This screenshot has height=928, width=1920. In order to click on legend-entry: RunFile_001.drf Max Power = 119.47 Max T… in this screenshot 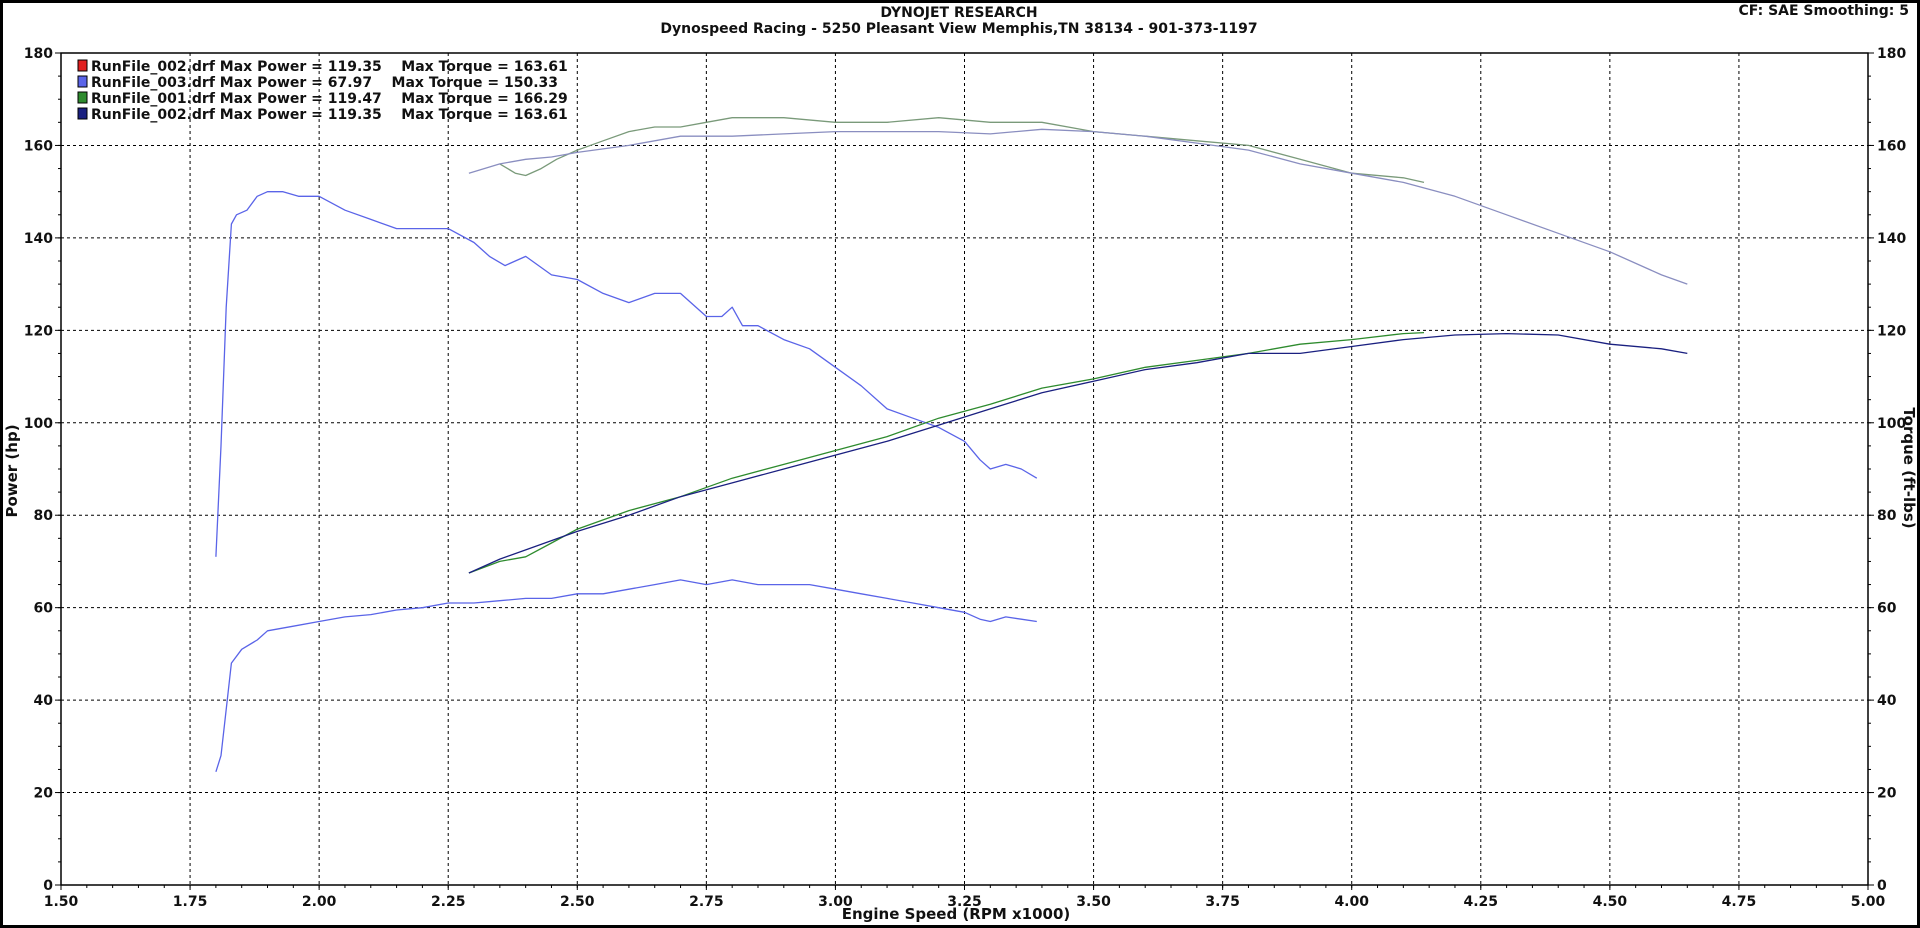, I will do `click(329, 99)`.